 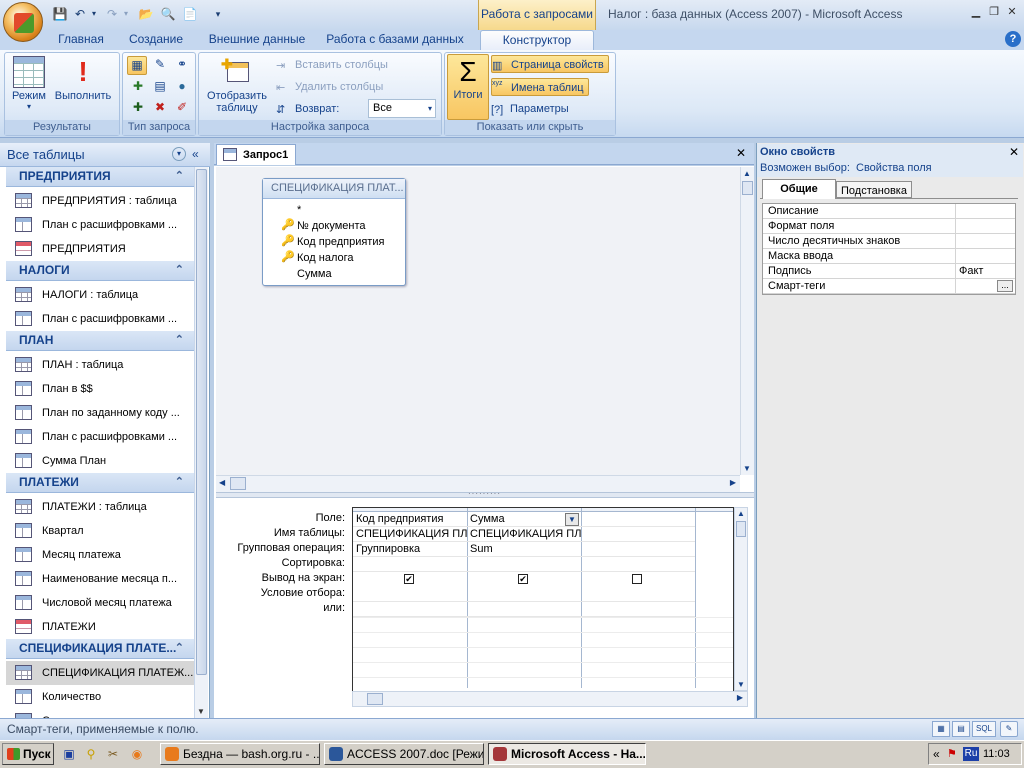 I want to click on scroll-left-icon: ◀, so click(x=222, y=482).